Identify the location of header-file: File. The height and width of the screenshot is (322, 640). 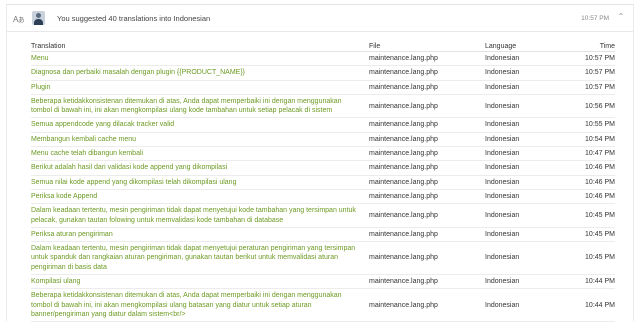
(427, 44).